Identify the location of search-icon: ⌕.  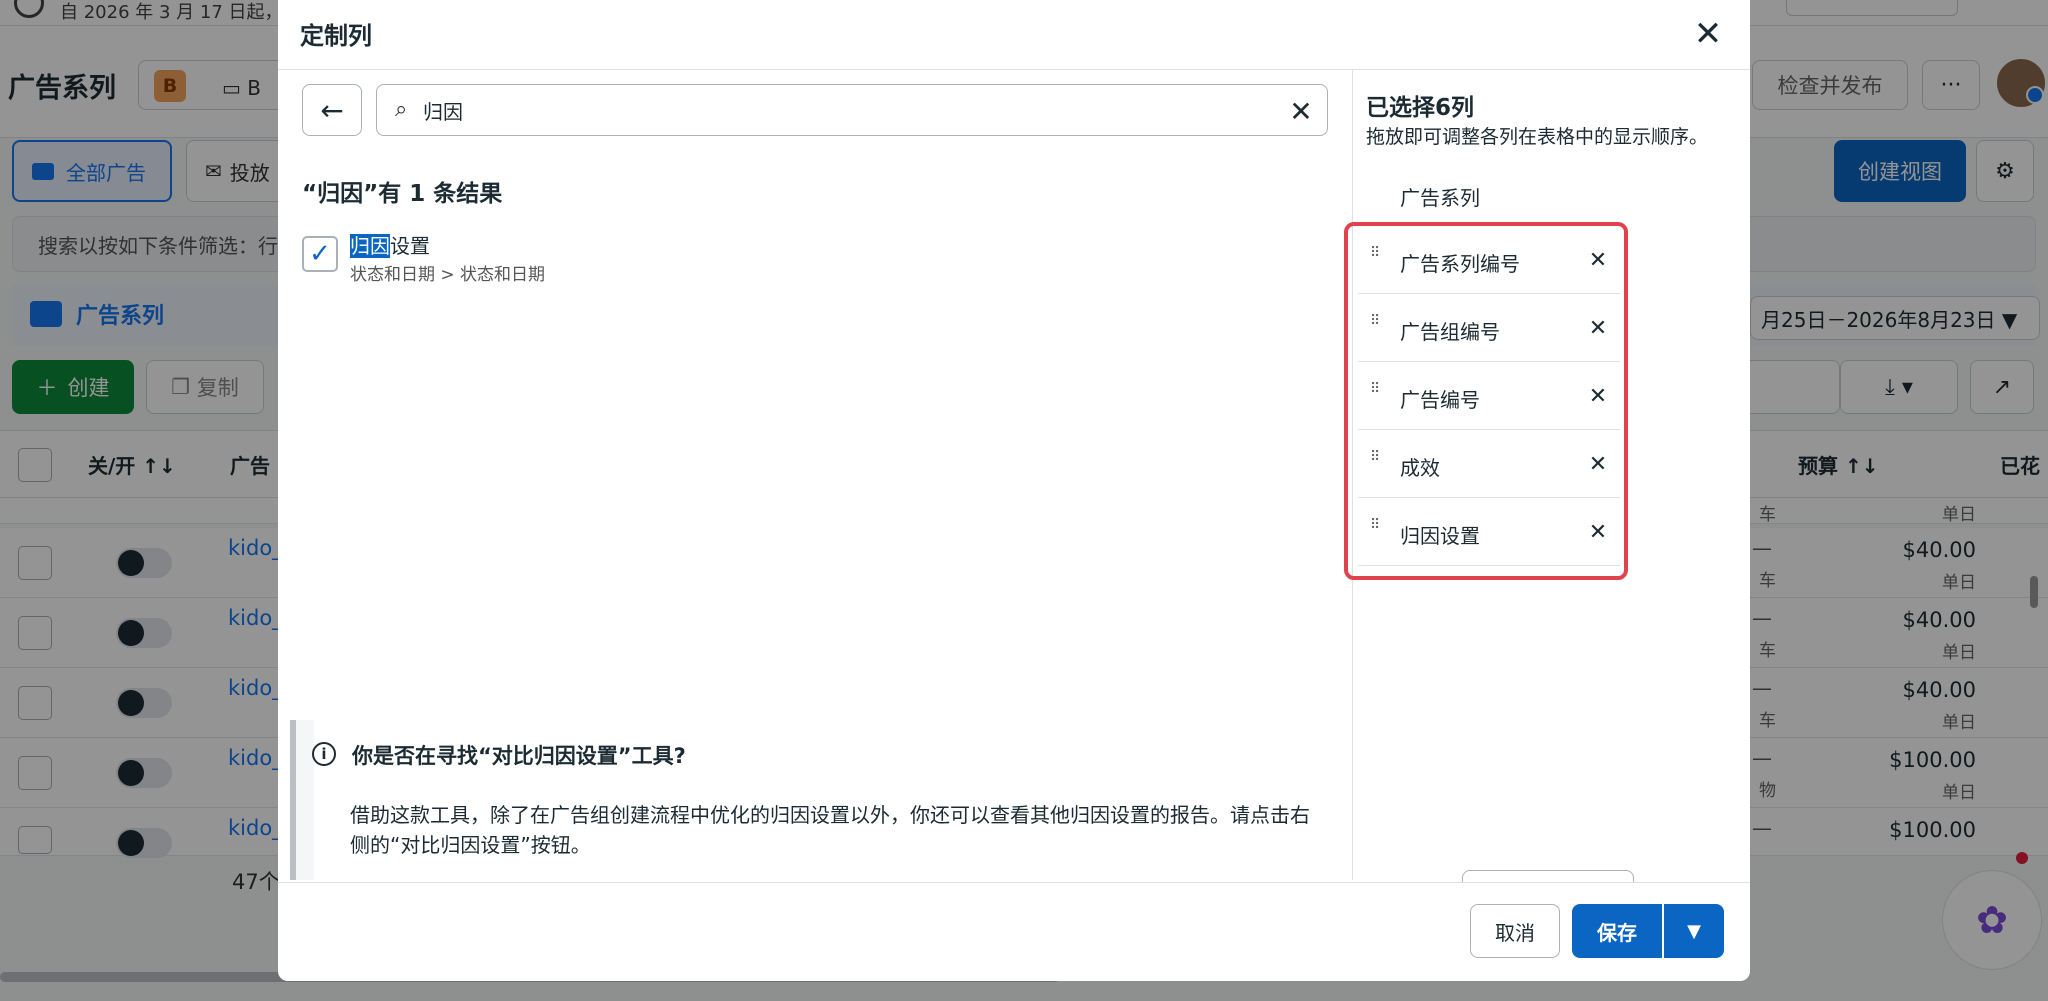
(401, 109).